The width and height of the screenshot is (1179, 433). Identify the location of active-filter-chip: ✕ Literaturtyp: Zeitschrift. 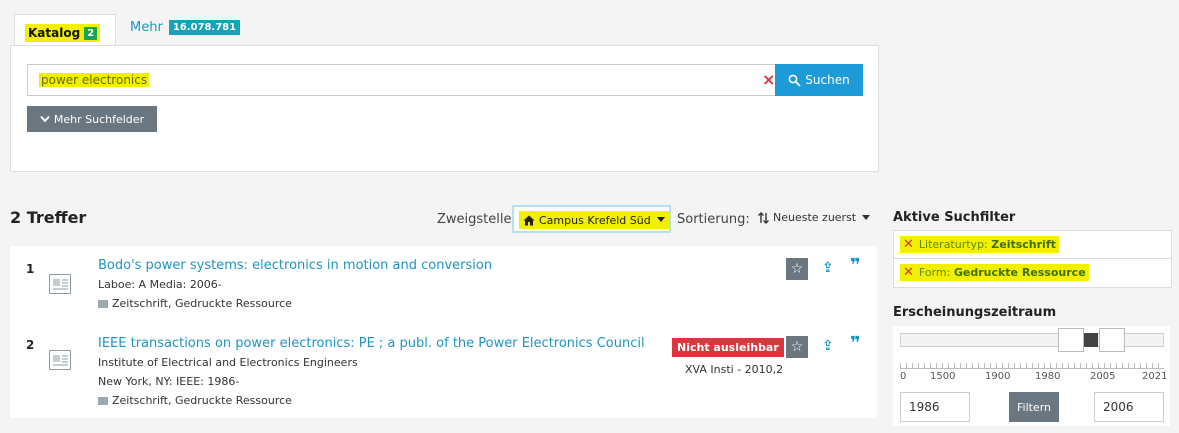
(979, 244).